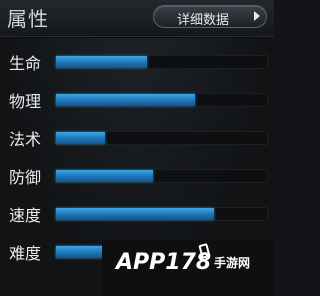  Describe the element at coordinates (137, 18) in the screenshot. I see `panel-header: 属性 详细数据` at that location.